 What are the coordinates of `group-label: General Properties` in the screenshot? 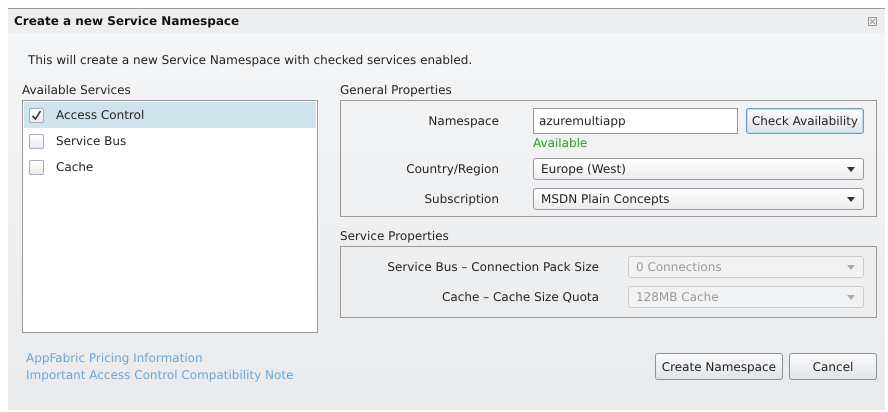 It's located at (396, 90).